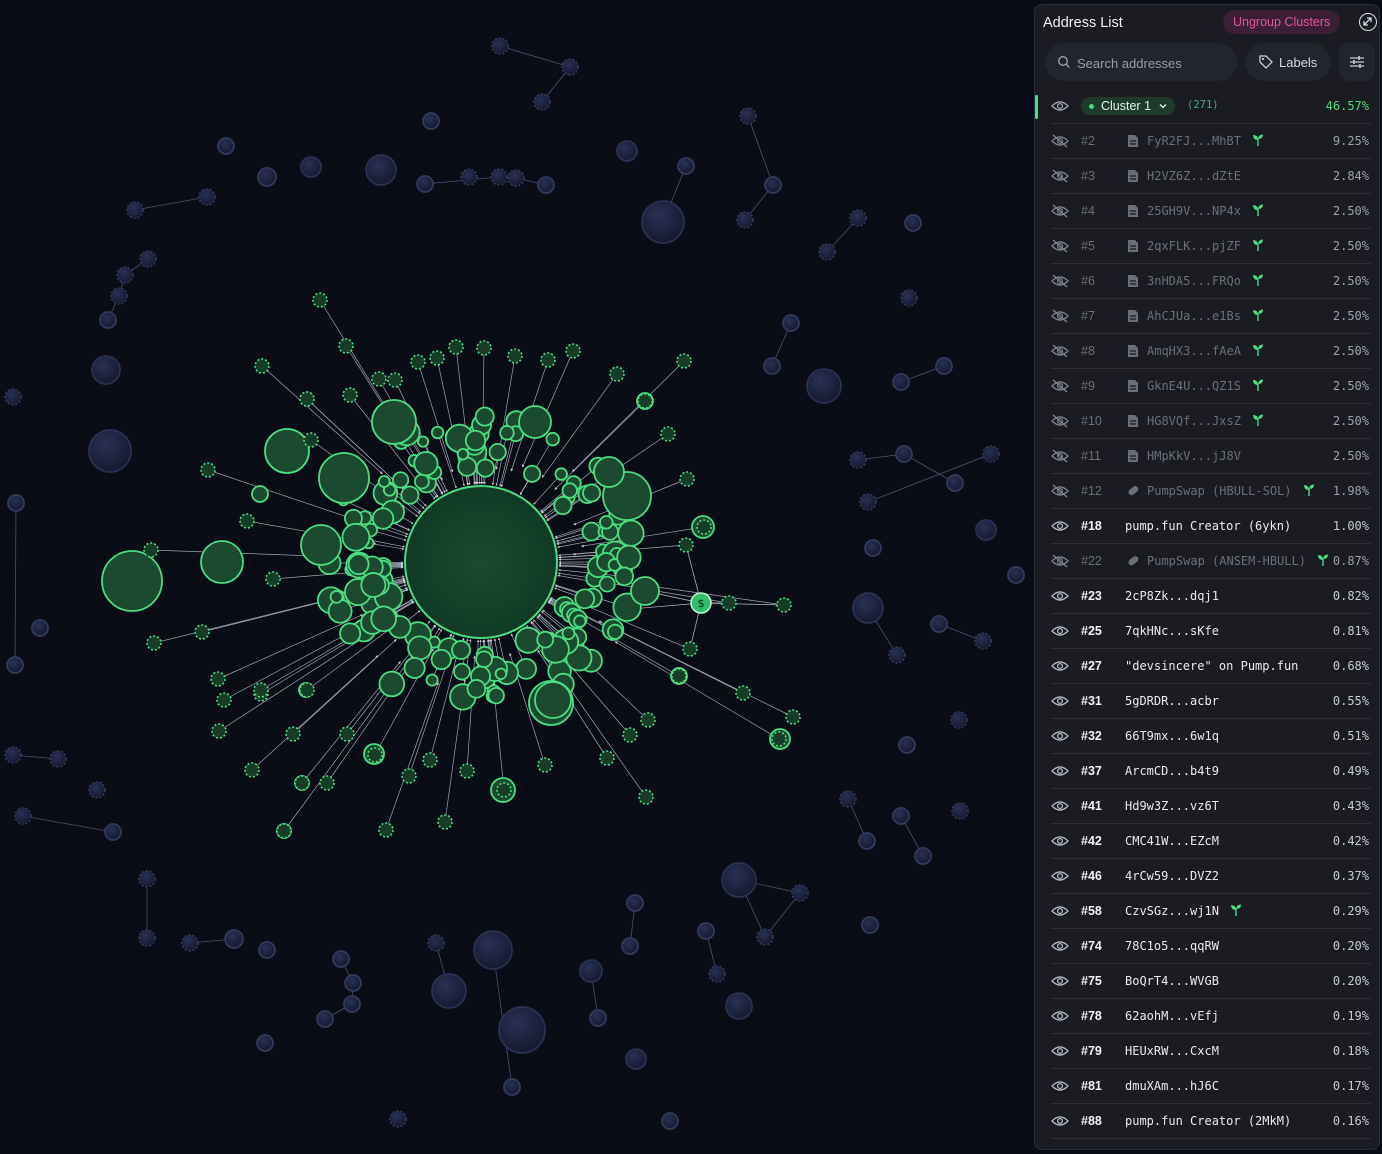 This screenshot has width=1382, height=1154. What do you see at coordinates (1288, 62) in the screenshot?
I see `labels-button: Labels` at bounding box center [1288, 62].